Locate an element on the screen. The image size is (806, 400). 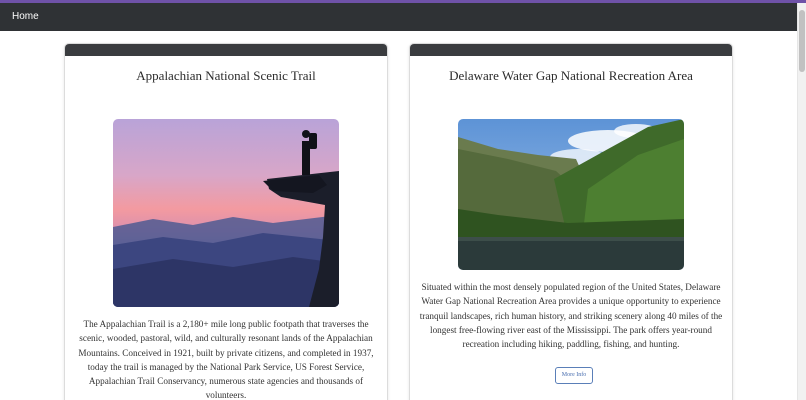
more-info-button: More Info is located at coordinates (574, 375).